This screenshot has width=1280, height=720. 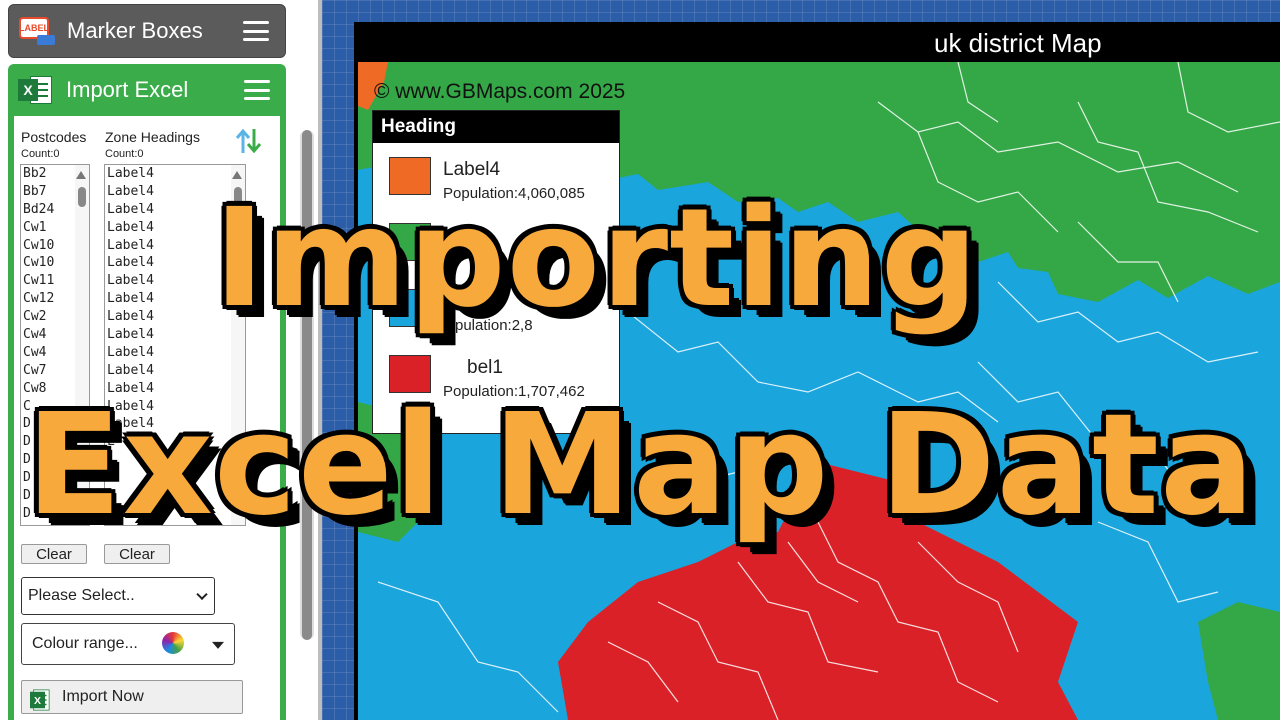 I want to click on zone-headings-count: Count:0, so click(x=124, y=154).